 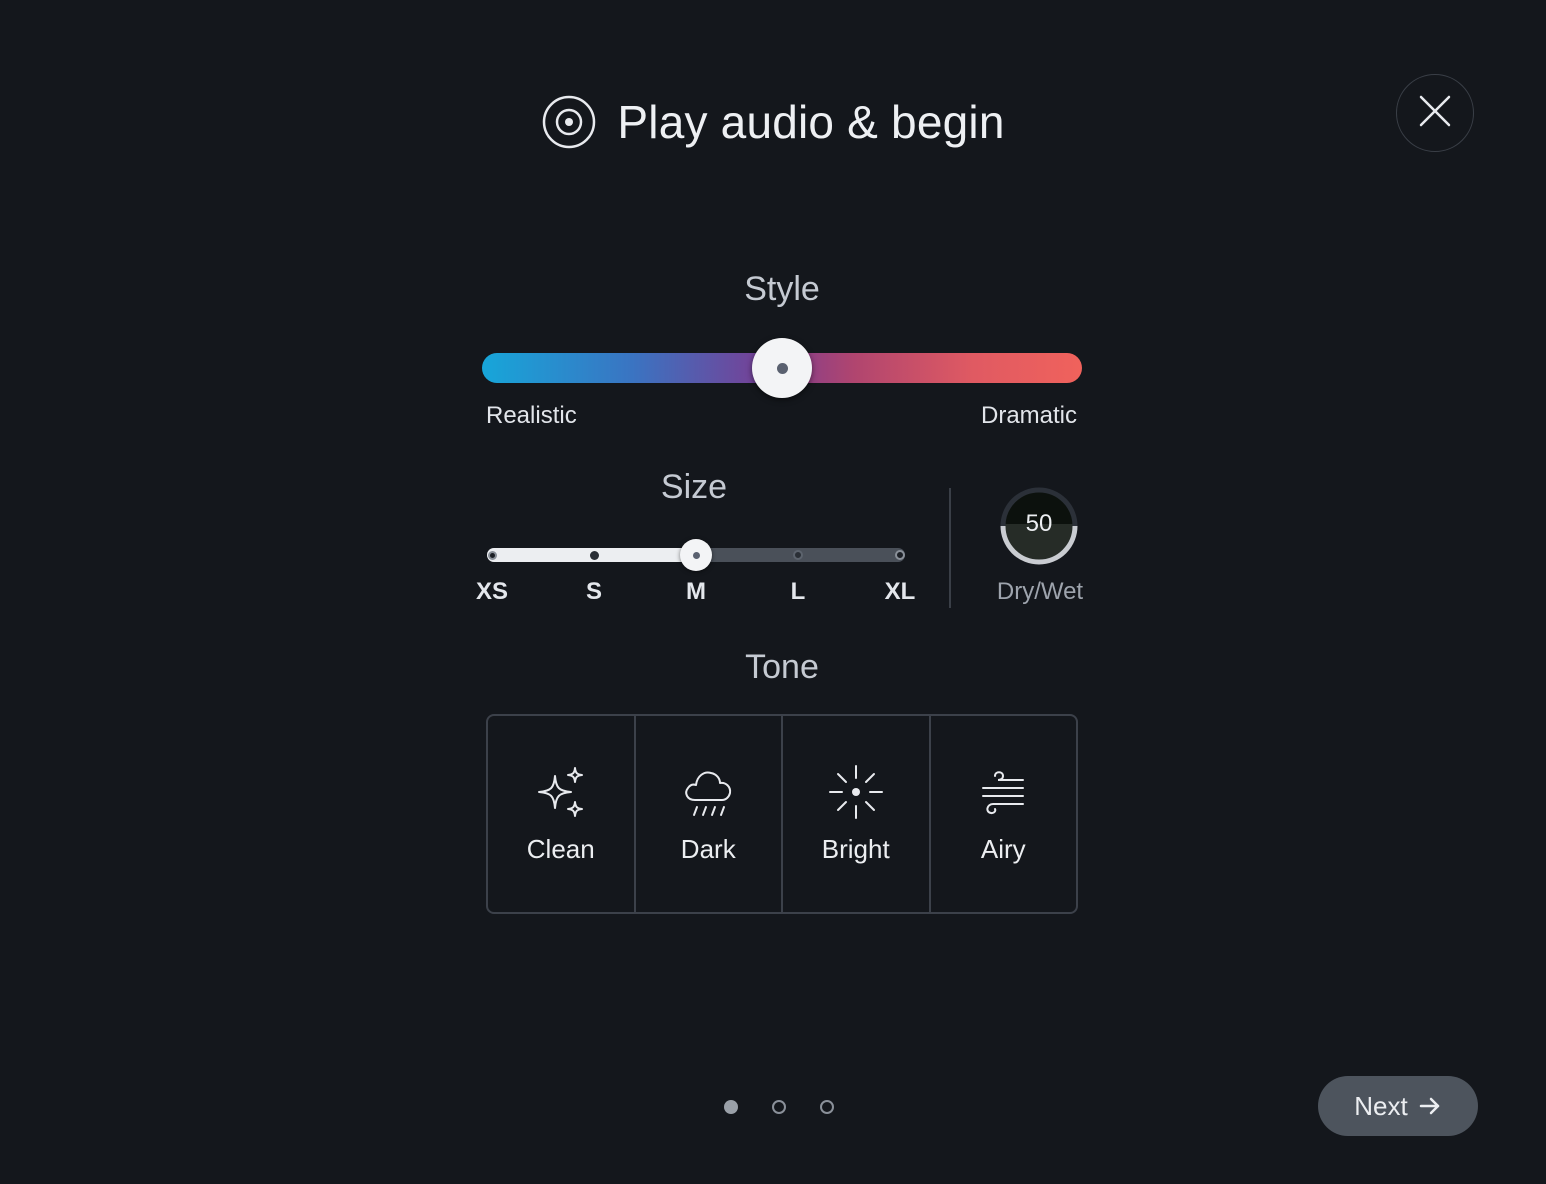 I want to click on sun-burst-icon, so click(x=856, y=792).